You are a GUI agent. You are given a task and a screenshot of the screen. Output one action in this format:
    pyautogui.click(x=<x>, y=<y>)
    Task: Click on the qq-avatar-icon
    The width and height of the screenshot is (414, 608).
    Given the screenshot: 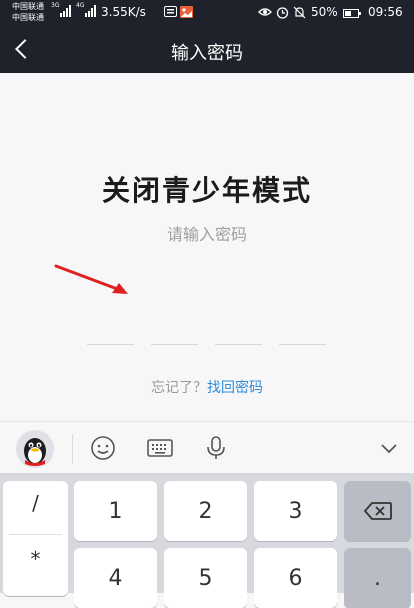 What is the action you would take?
    pyautogui.click(x=35, y=449)
    